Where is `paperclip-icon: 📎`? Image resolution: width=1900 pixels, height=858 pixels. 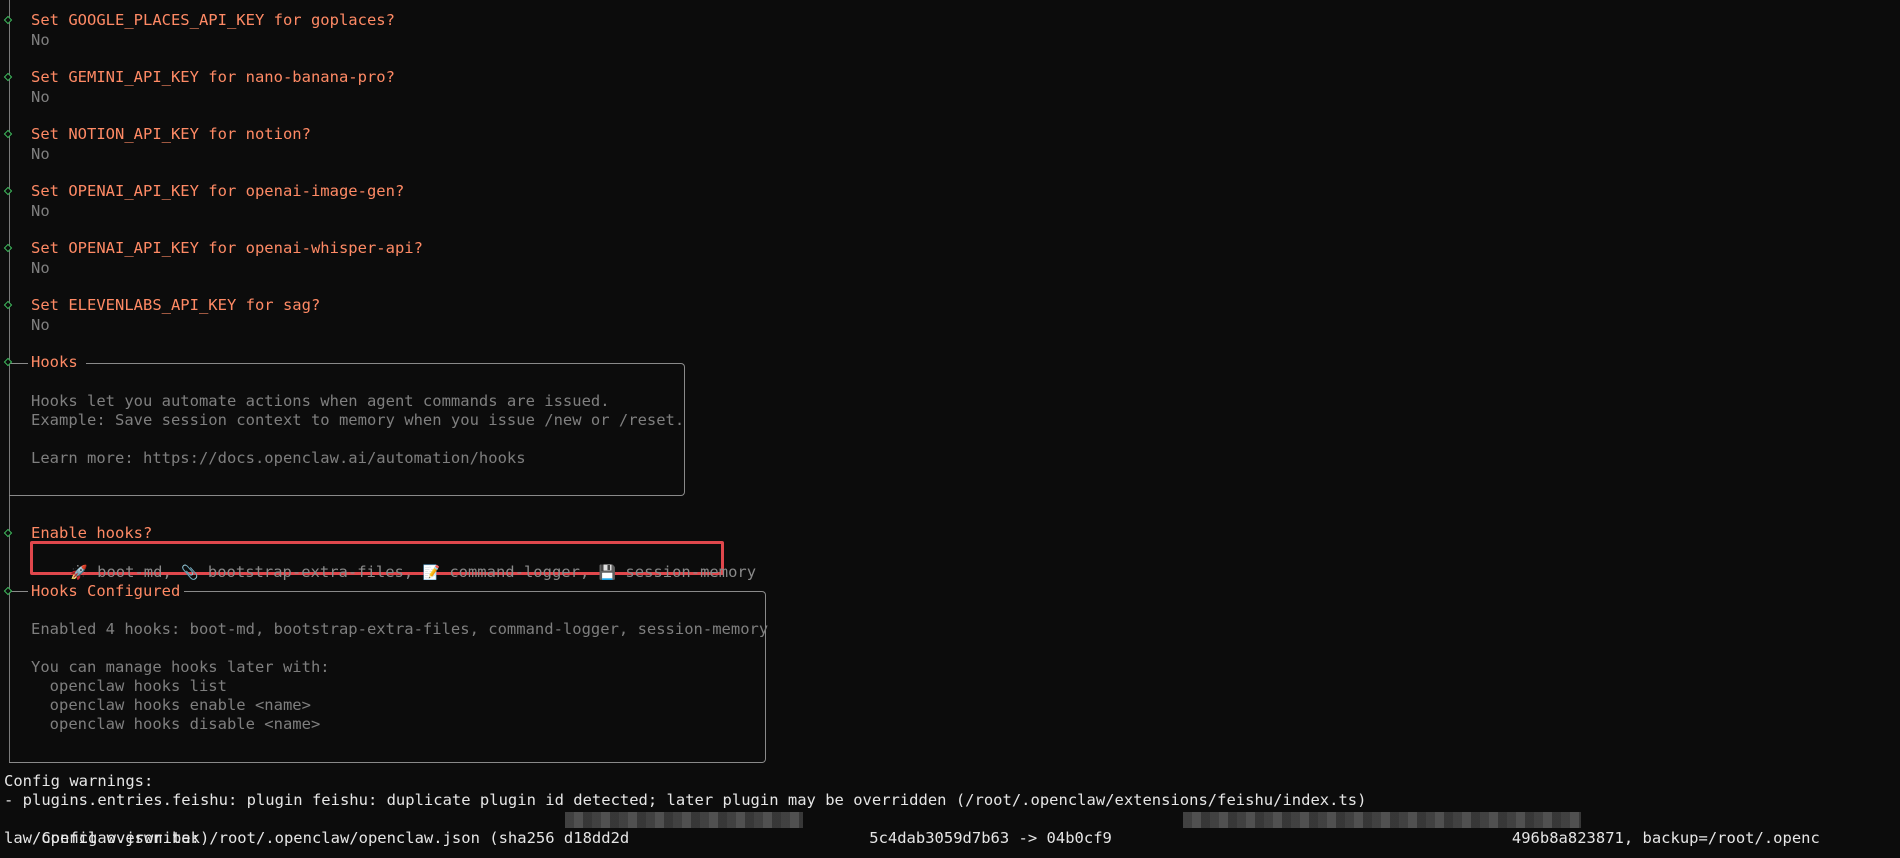
paperclip-icon: 📎 is located at coordinates (190, 573).